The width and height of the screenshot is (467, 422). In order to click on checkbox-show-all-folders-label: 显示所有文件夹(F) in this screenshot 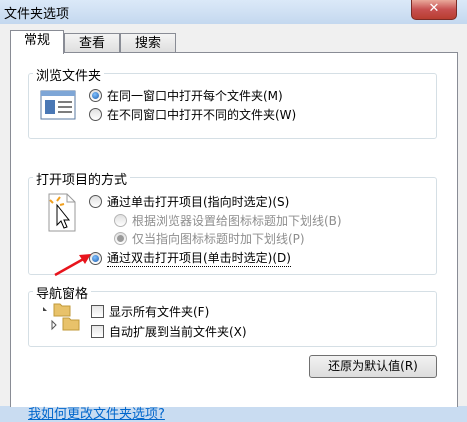, I will do `click(159, 312)`.